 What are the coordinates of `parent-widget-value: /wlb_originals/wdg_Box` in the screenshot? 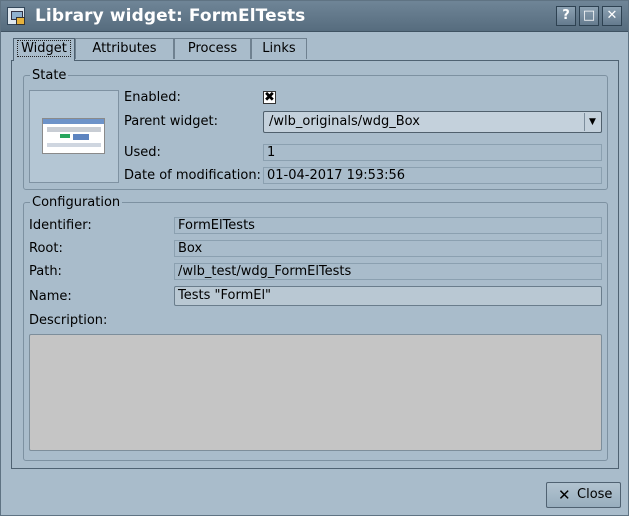 It's located at (344, 121).